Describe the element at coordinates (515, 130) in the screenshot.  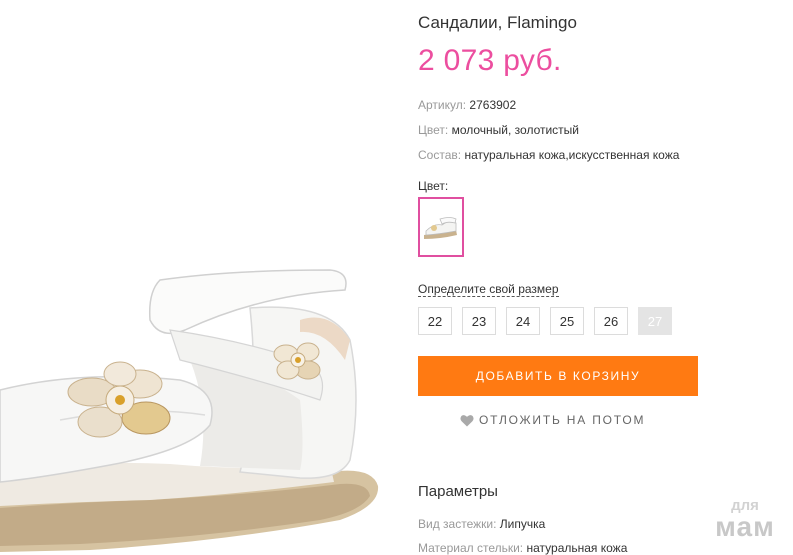
I see `color-value: молочный, золотистый` at that location.